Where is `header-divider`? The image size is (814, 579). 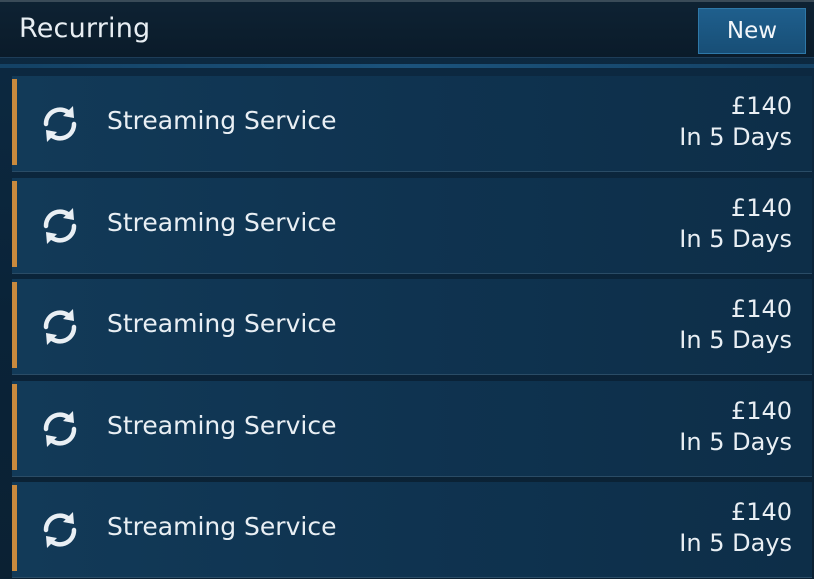
header-divider is located at coordinates (407, 66).